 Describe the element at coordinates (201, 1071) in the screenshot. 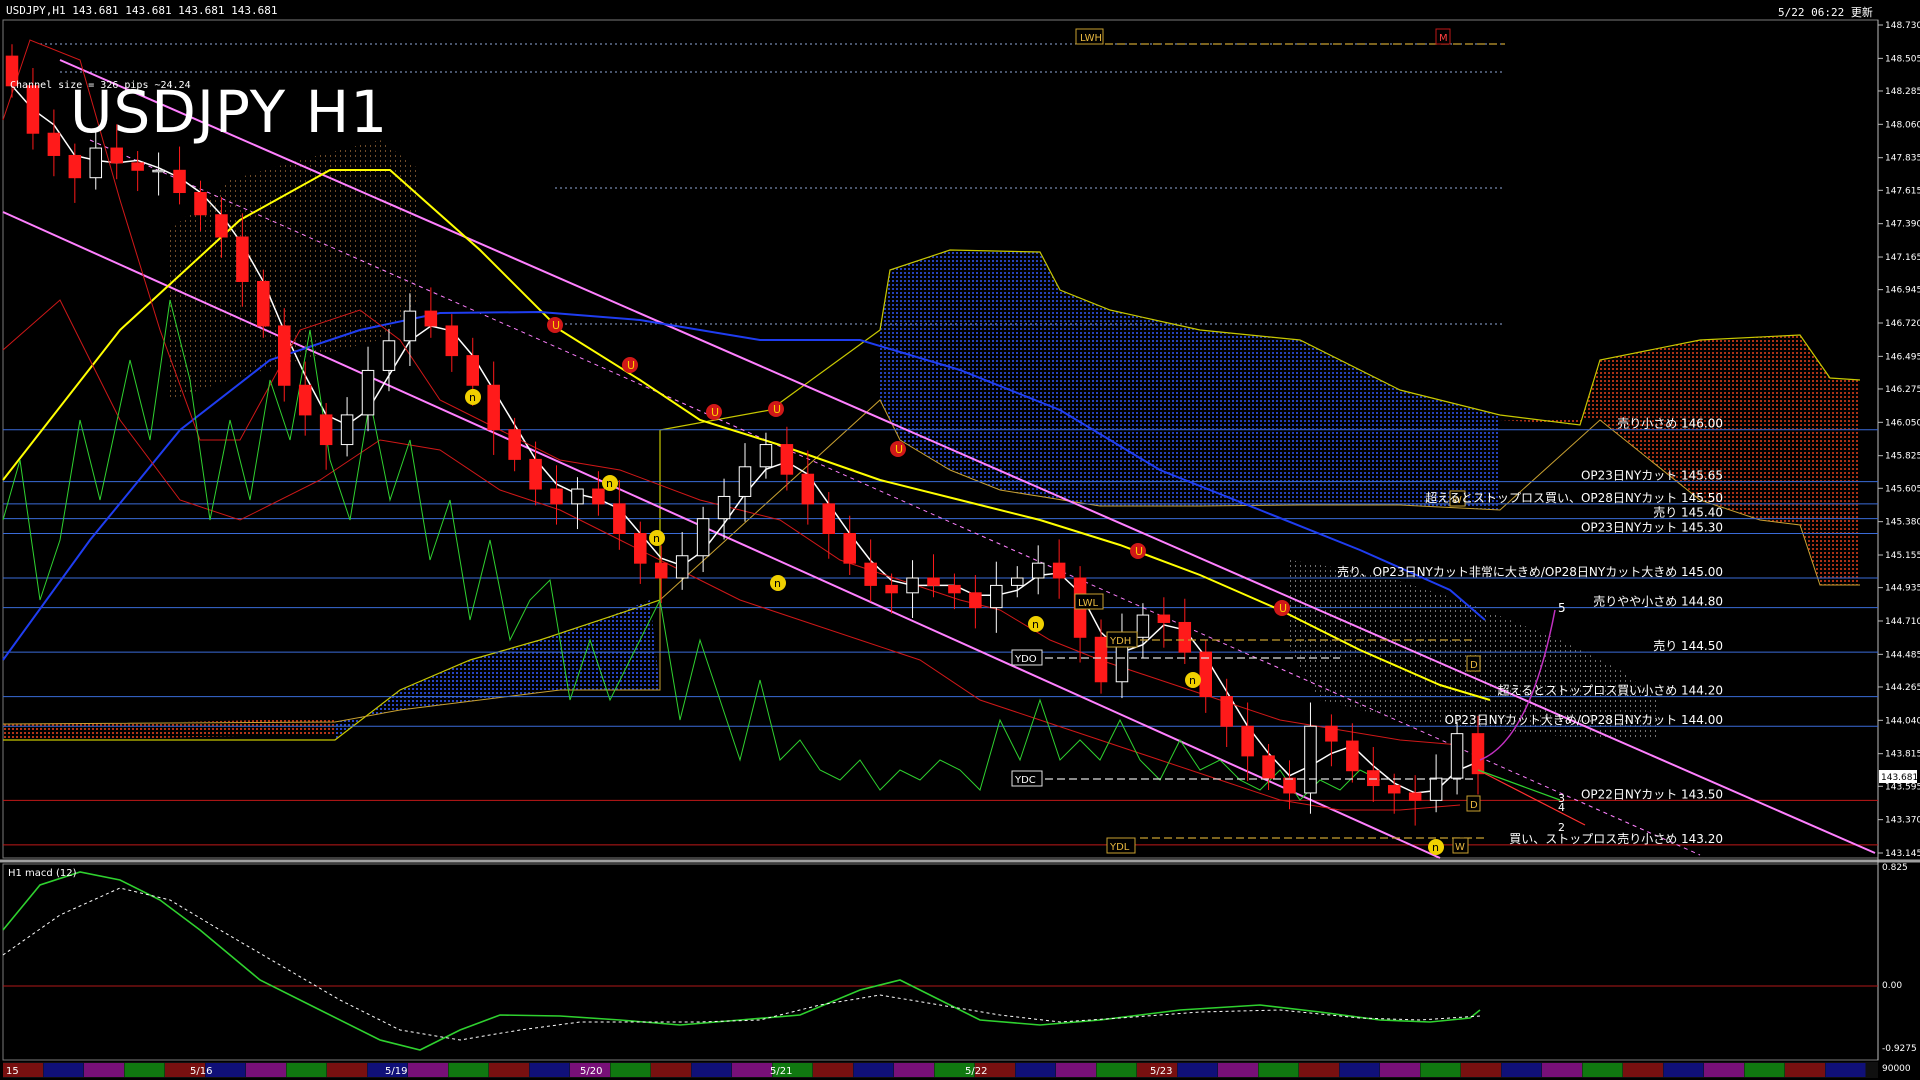

I see `date-label: 5/16` at that location.